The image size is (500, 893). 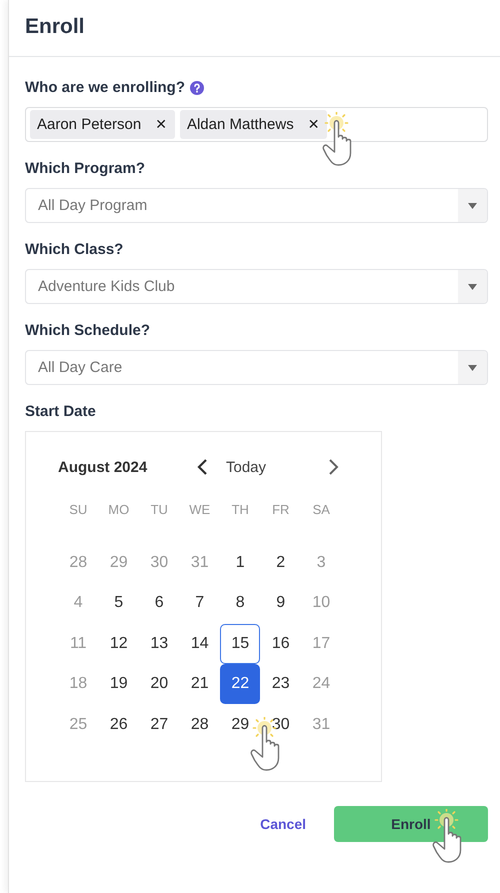 I want to click on select-field: All Day Care, so click(x=256, y=367).